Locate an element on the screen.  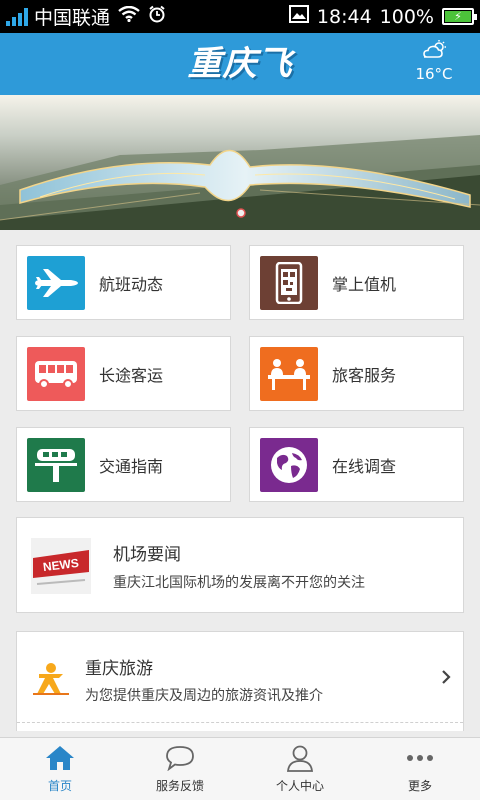
travel-logo-icon is located at coordinates (51, 678).